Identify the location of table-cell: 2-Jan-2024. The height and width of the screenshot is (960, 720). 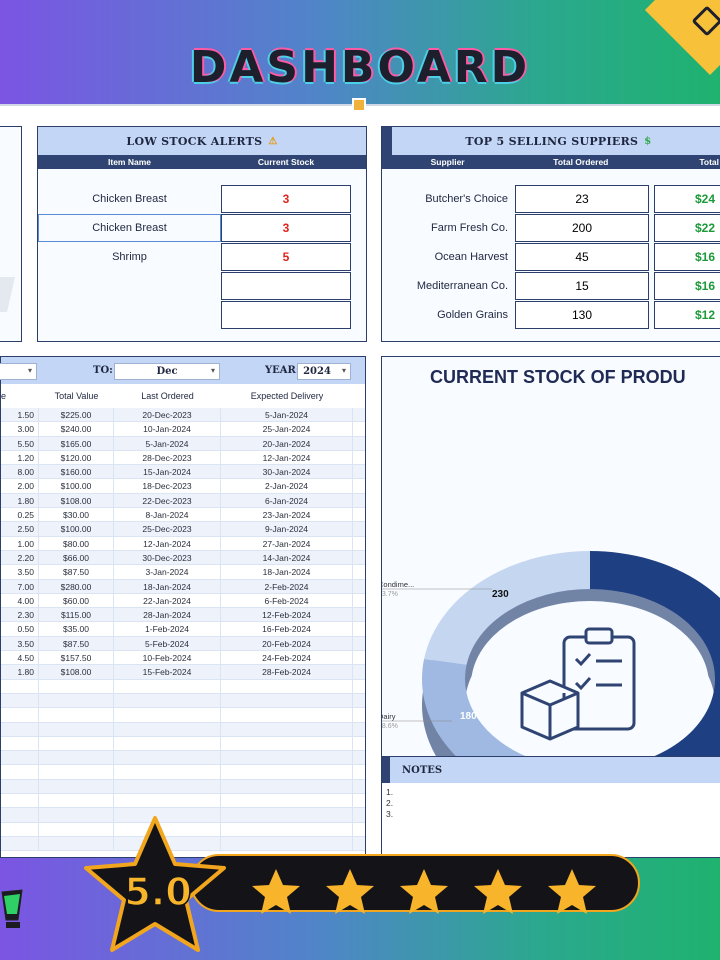
(287, 486).